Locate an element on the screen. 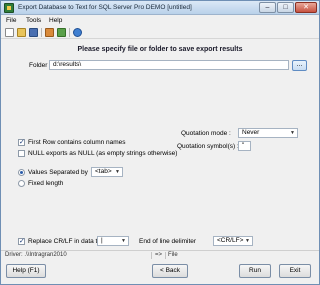  separator-value: <tab> is located at coordinates (103, 171).